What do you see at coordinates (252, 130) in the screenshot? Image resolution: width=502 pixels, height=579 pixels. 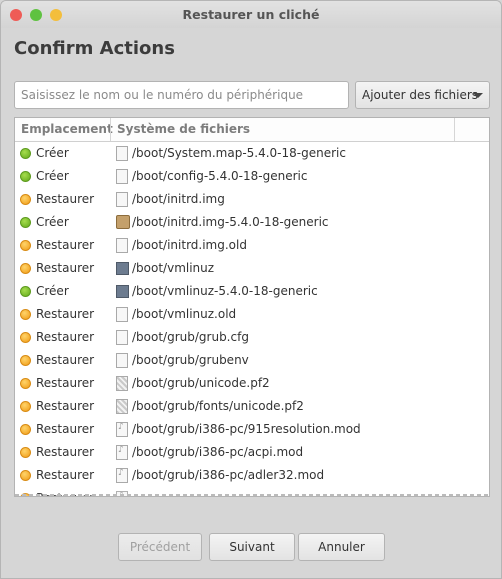 I see `table-header: Emplacement Système de fichiers` at bounding box center [252, 130].